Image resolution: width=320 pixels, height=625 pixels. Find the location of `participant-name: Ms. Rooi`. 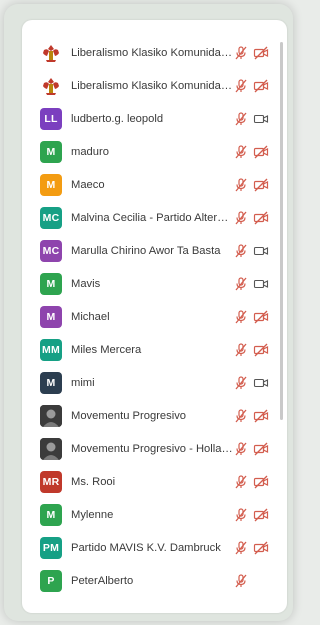

participant-name: Ms. Rooi is located at coordinates (93, 481).